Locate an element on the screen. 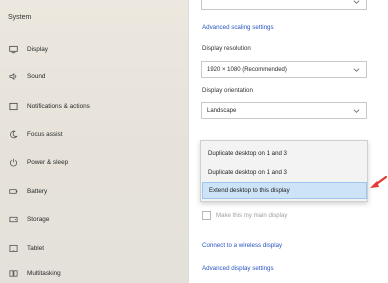 The width and height of the screenshot is (388, 283). sidebar-item-label: Power & sleep is located at coordinates (48, 162).